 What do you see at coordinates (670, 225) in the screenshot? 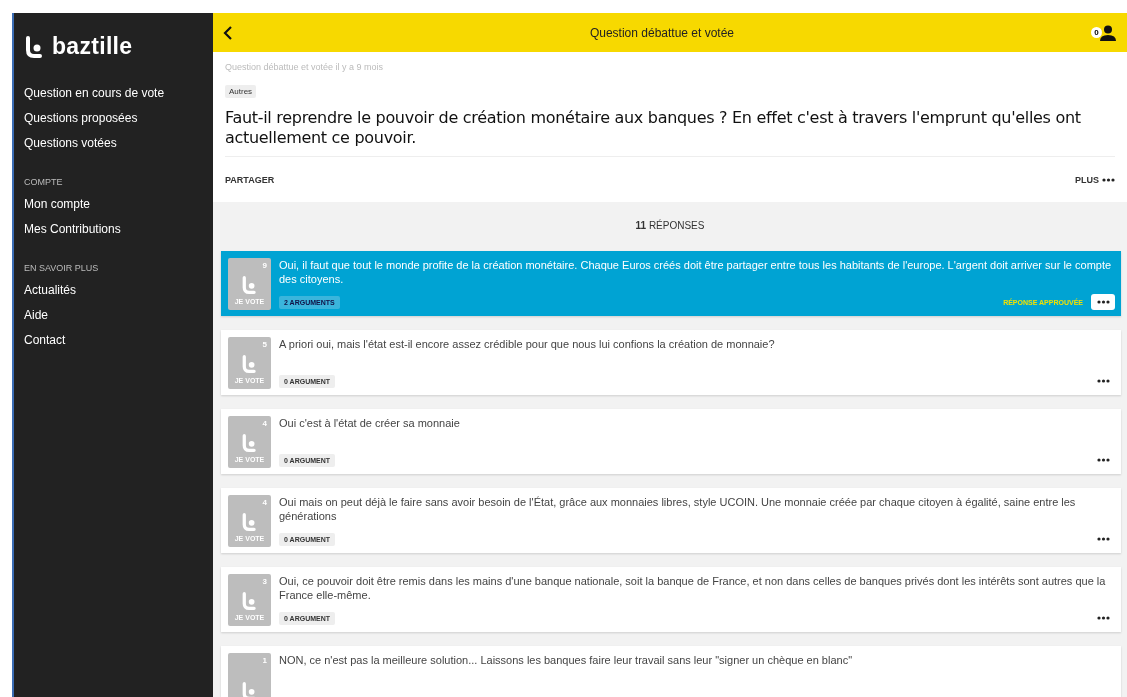
I see `answers-count: 11 RÉPONSES` at bounding box center [670, 225].